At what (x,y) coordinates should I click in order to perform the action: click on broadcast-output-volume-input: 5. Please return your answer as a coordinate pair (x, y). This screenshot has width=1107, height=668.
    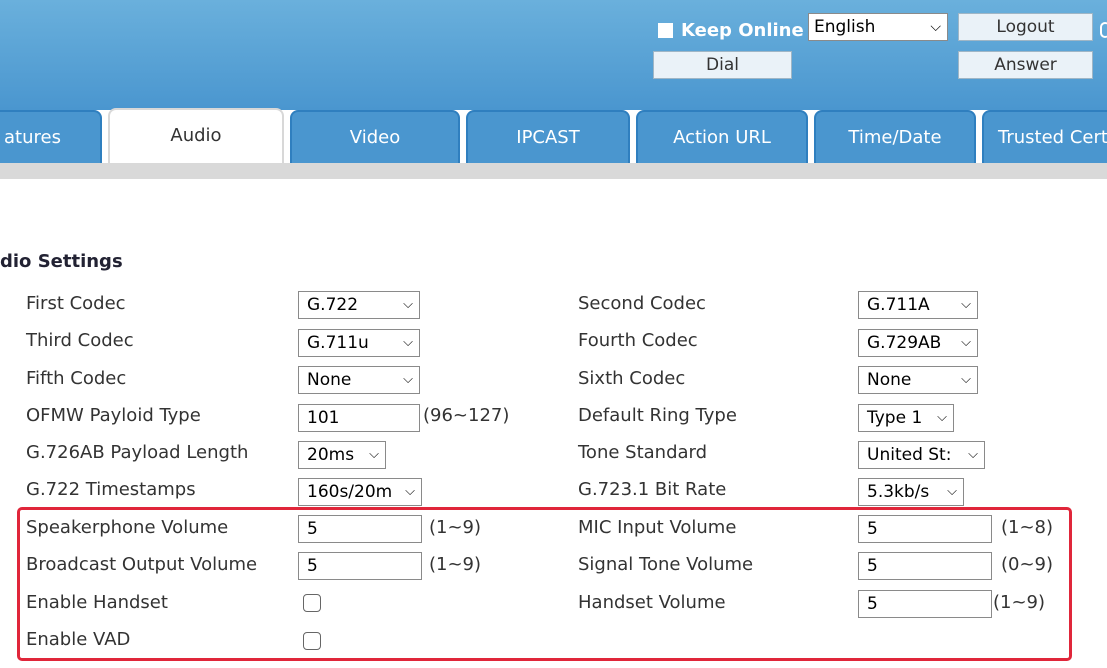
    Looking at the image, I should click on (360, 566).